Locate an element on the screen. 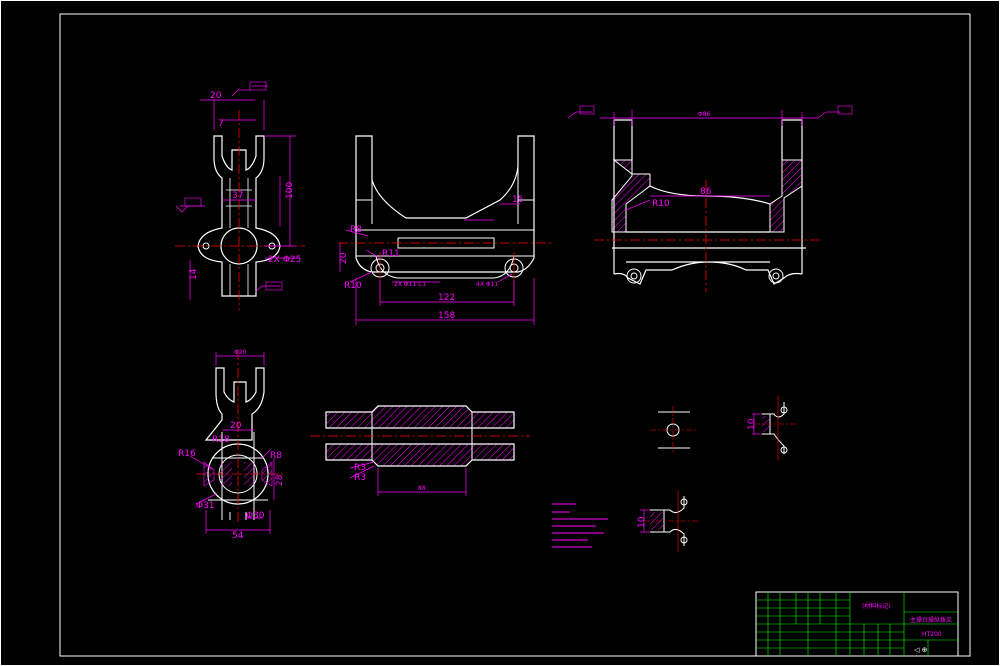  dim-section-r10: R10 is located at coordinates (661, 204).